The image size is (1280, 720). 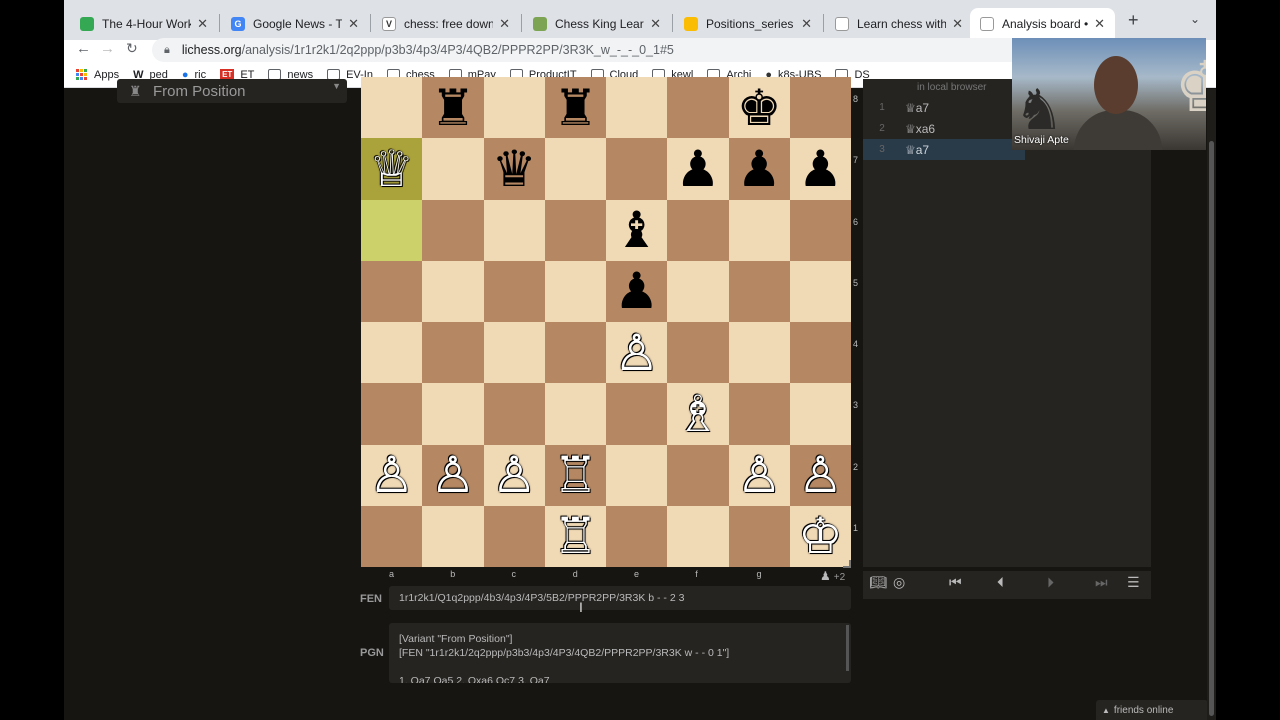 I want to click on square-d8: ♜, so click(x=575, y=108).